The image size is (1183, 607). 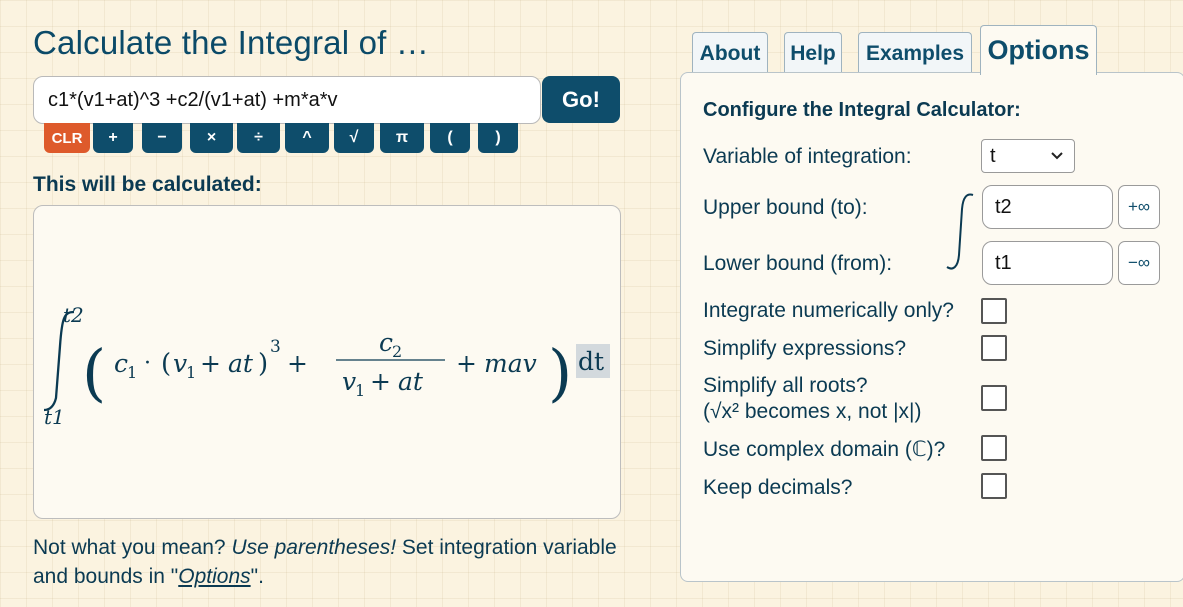 What do you see at coordinates (813, 53) in the screenshot?
I see `tab-help: Help` at bounding box center [813, 53].